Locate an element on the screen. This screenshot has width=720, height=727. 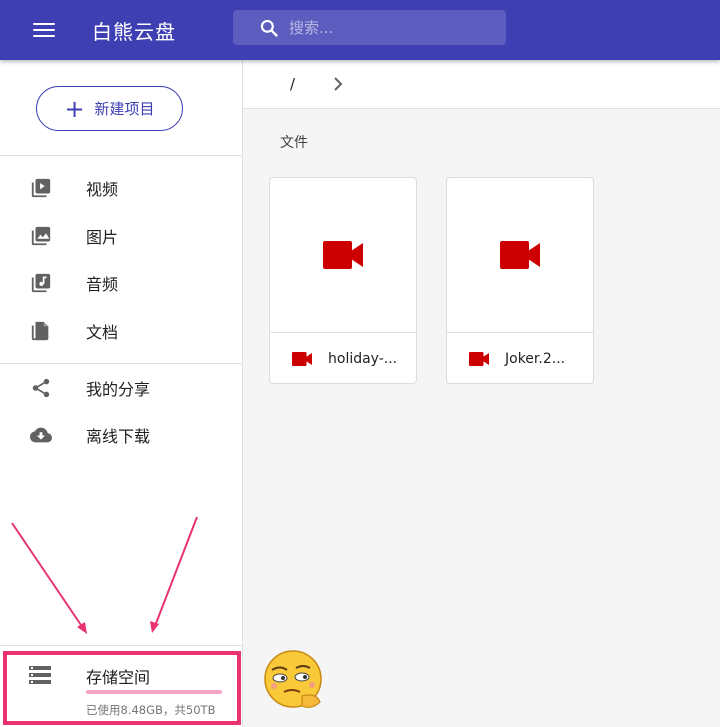
sidebar-item-label: 离线下载 is located at coordinates (118, 436).